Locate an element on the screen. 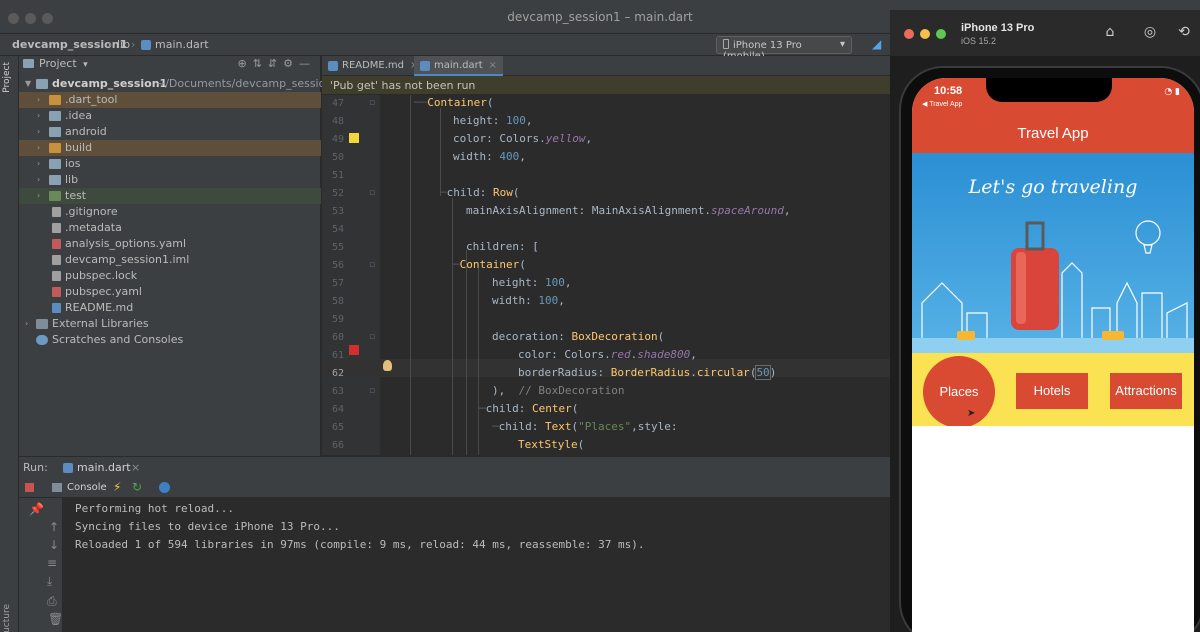 The width and height of the screenshot is (1200, 632). tree-item-label: .gitignore is located at coordinates (91, 211).